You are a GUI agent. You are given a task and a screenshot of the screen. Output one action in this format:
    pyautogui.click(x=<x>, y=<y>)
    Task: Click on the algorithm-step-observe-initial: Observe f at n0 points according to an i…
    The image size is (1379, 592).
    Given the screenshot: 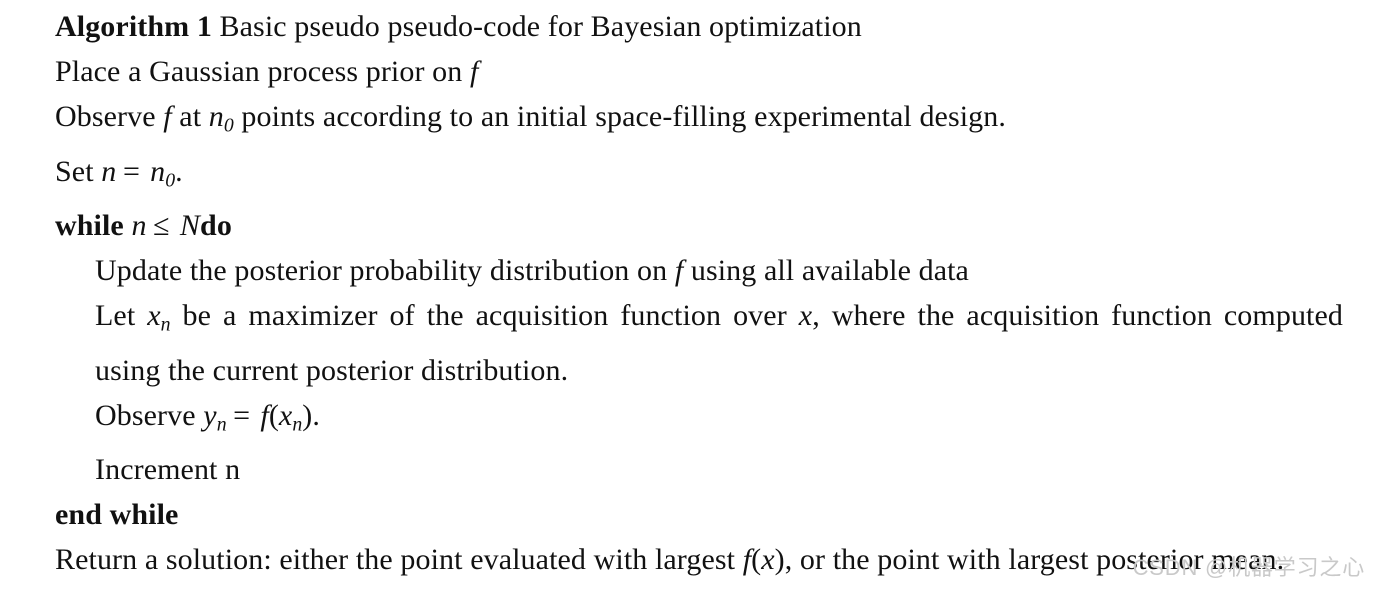 What is the action you would take?
    pyautogui.click(x=699, y=121)
    